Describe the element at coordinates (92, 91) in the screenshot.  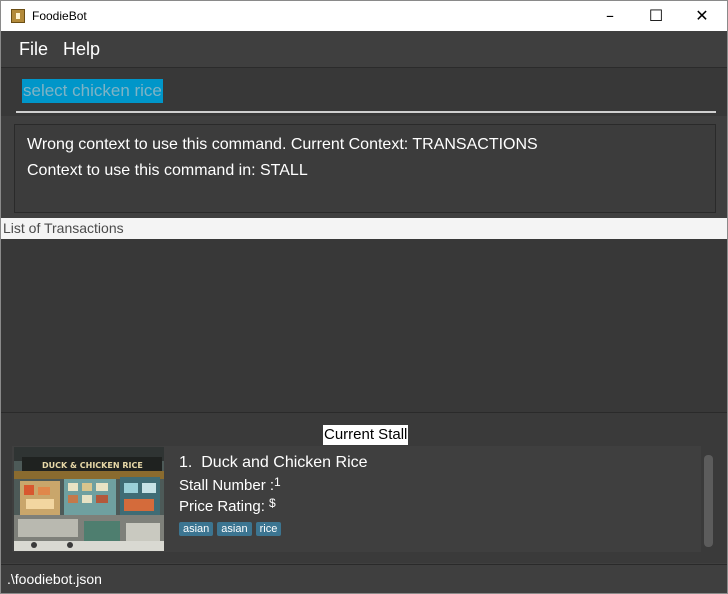
I see `command-input-text: select chicken rice` at that location.